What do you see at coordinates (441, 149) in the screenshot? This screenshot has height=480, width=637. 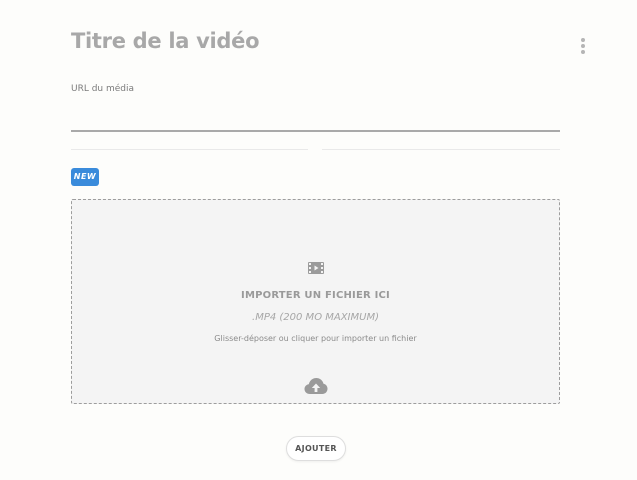 I see `divider-right` at bounding box center [441, 149].